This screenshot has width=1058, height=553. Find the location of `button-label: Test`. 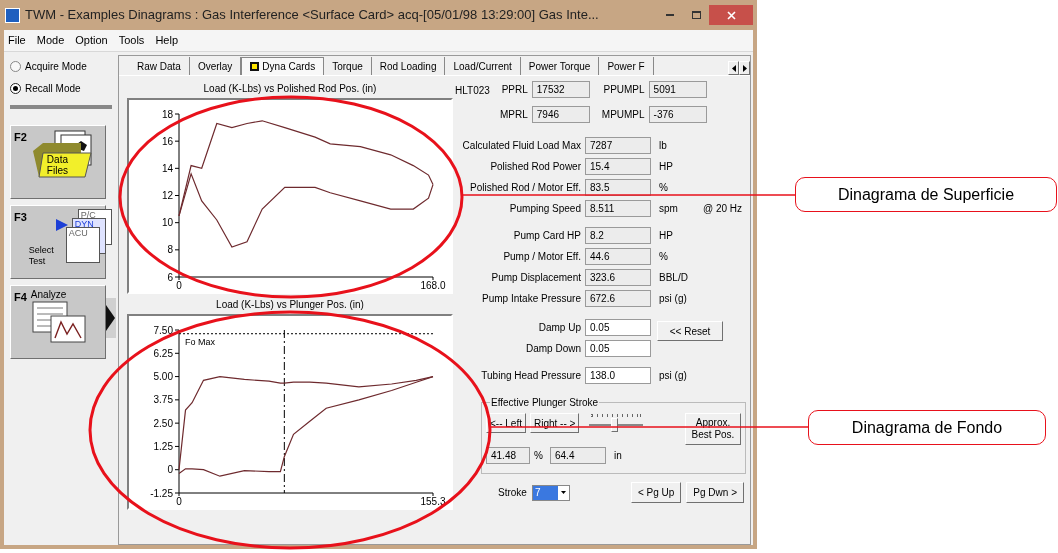

button-label: Test is located at coordinates (37, 261).